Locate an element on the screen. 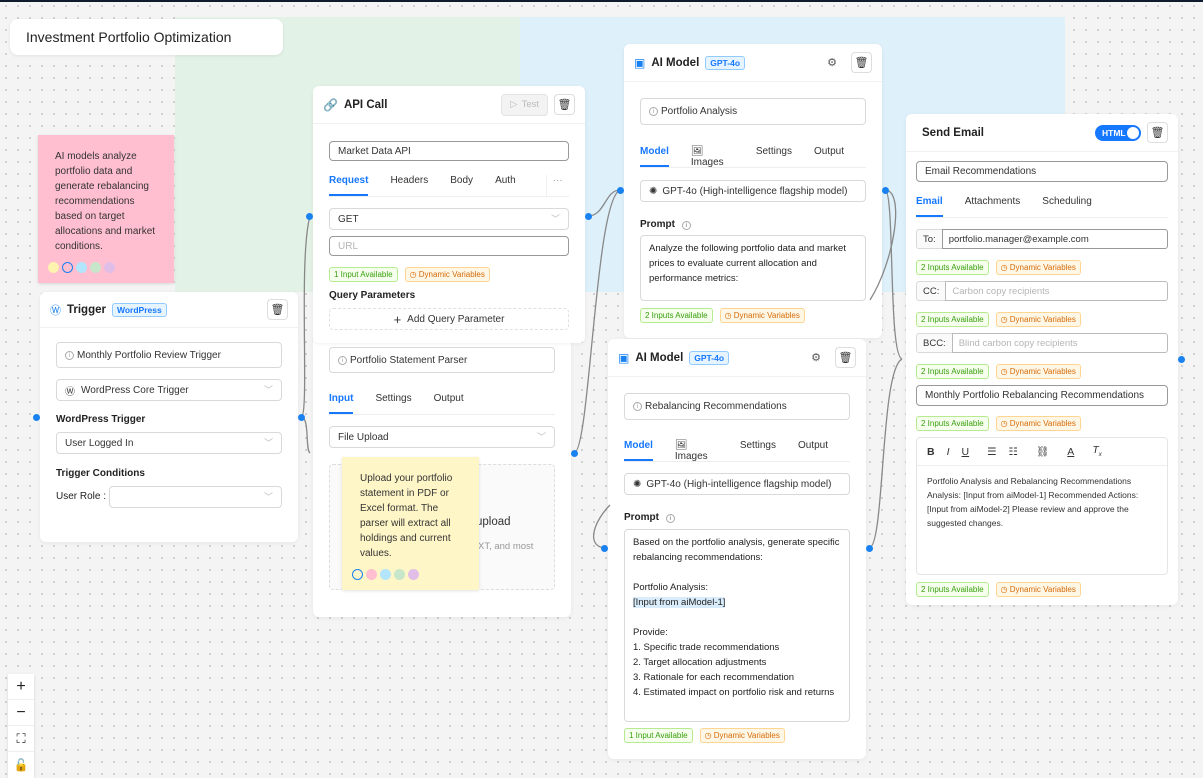  tabs-more-button: ··· is located at coordinates (554, 185).